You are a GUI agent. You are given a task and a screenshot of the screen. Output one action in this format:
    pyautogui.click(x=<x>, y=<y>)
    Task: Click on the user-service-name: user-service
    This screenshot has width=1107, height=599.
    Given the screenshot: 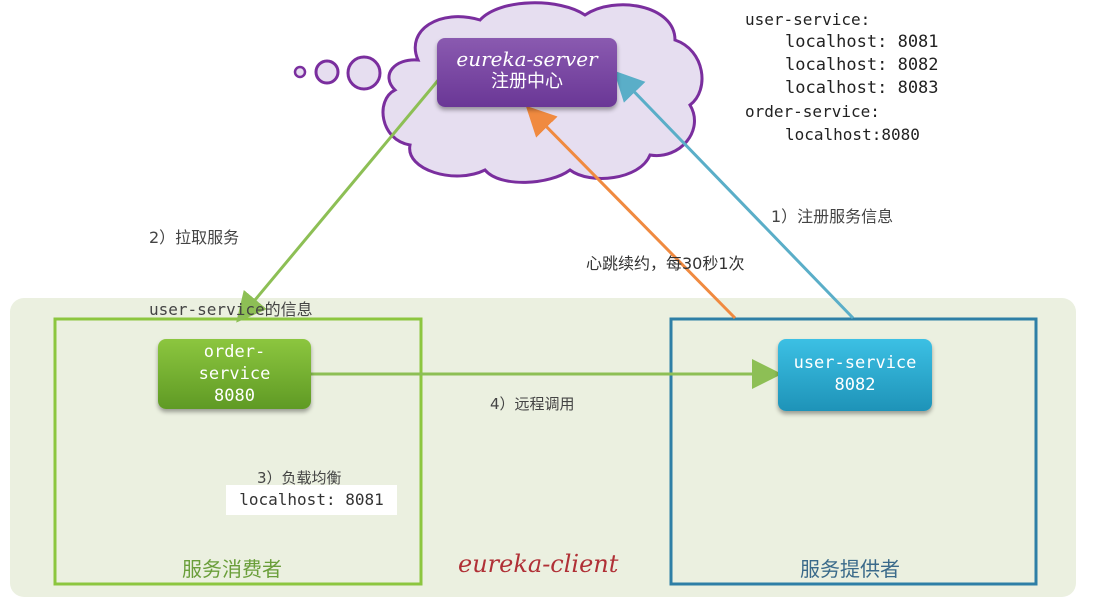 What is the action you would take?
    pyautogui.click(x=855, y=363)
    